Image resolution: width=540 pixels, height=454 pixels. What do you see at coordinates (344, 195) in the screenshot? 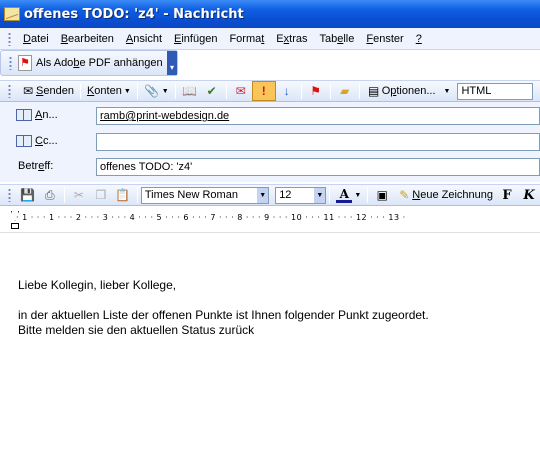
I see `font-color-icon: A` at bounding box center [344, 195].